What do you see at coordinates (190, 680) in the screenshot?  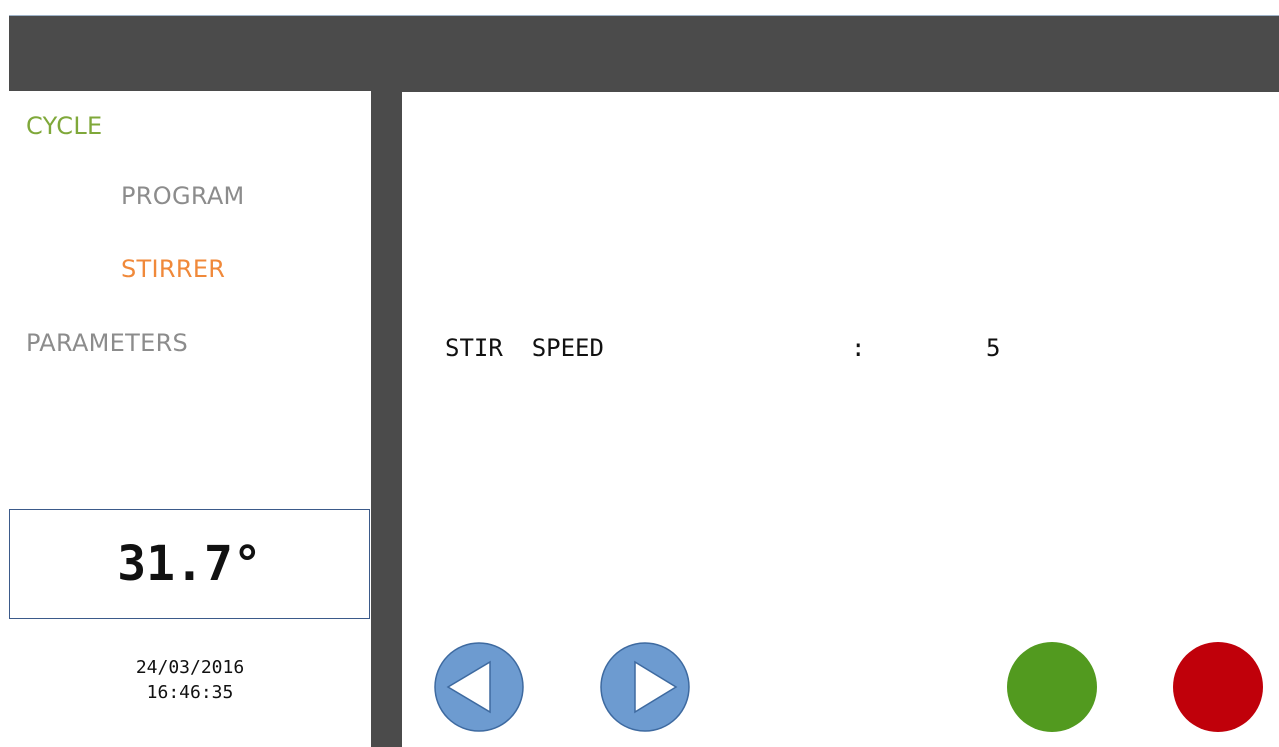 I see `datetime-display: 24/03/2016 16:46:35` at bounding box center [190, 680].